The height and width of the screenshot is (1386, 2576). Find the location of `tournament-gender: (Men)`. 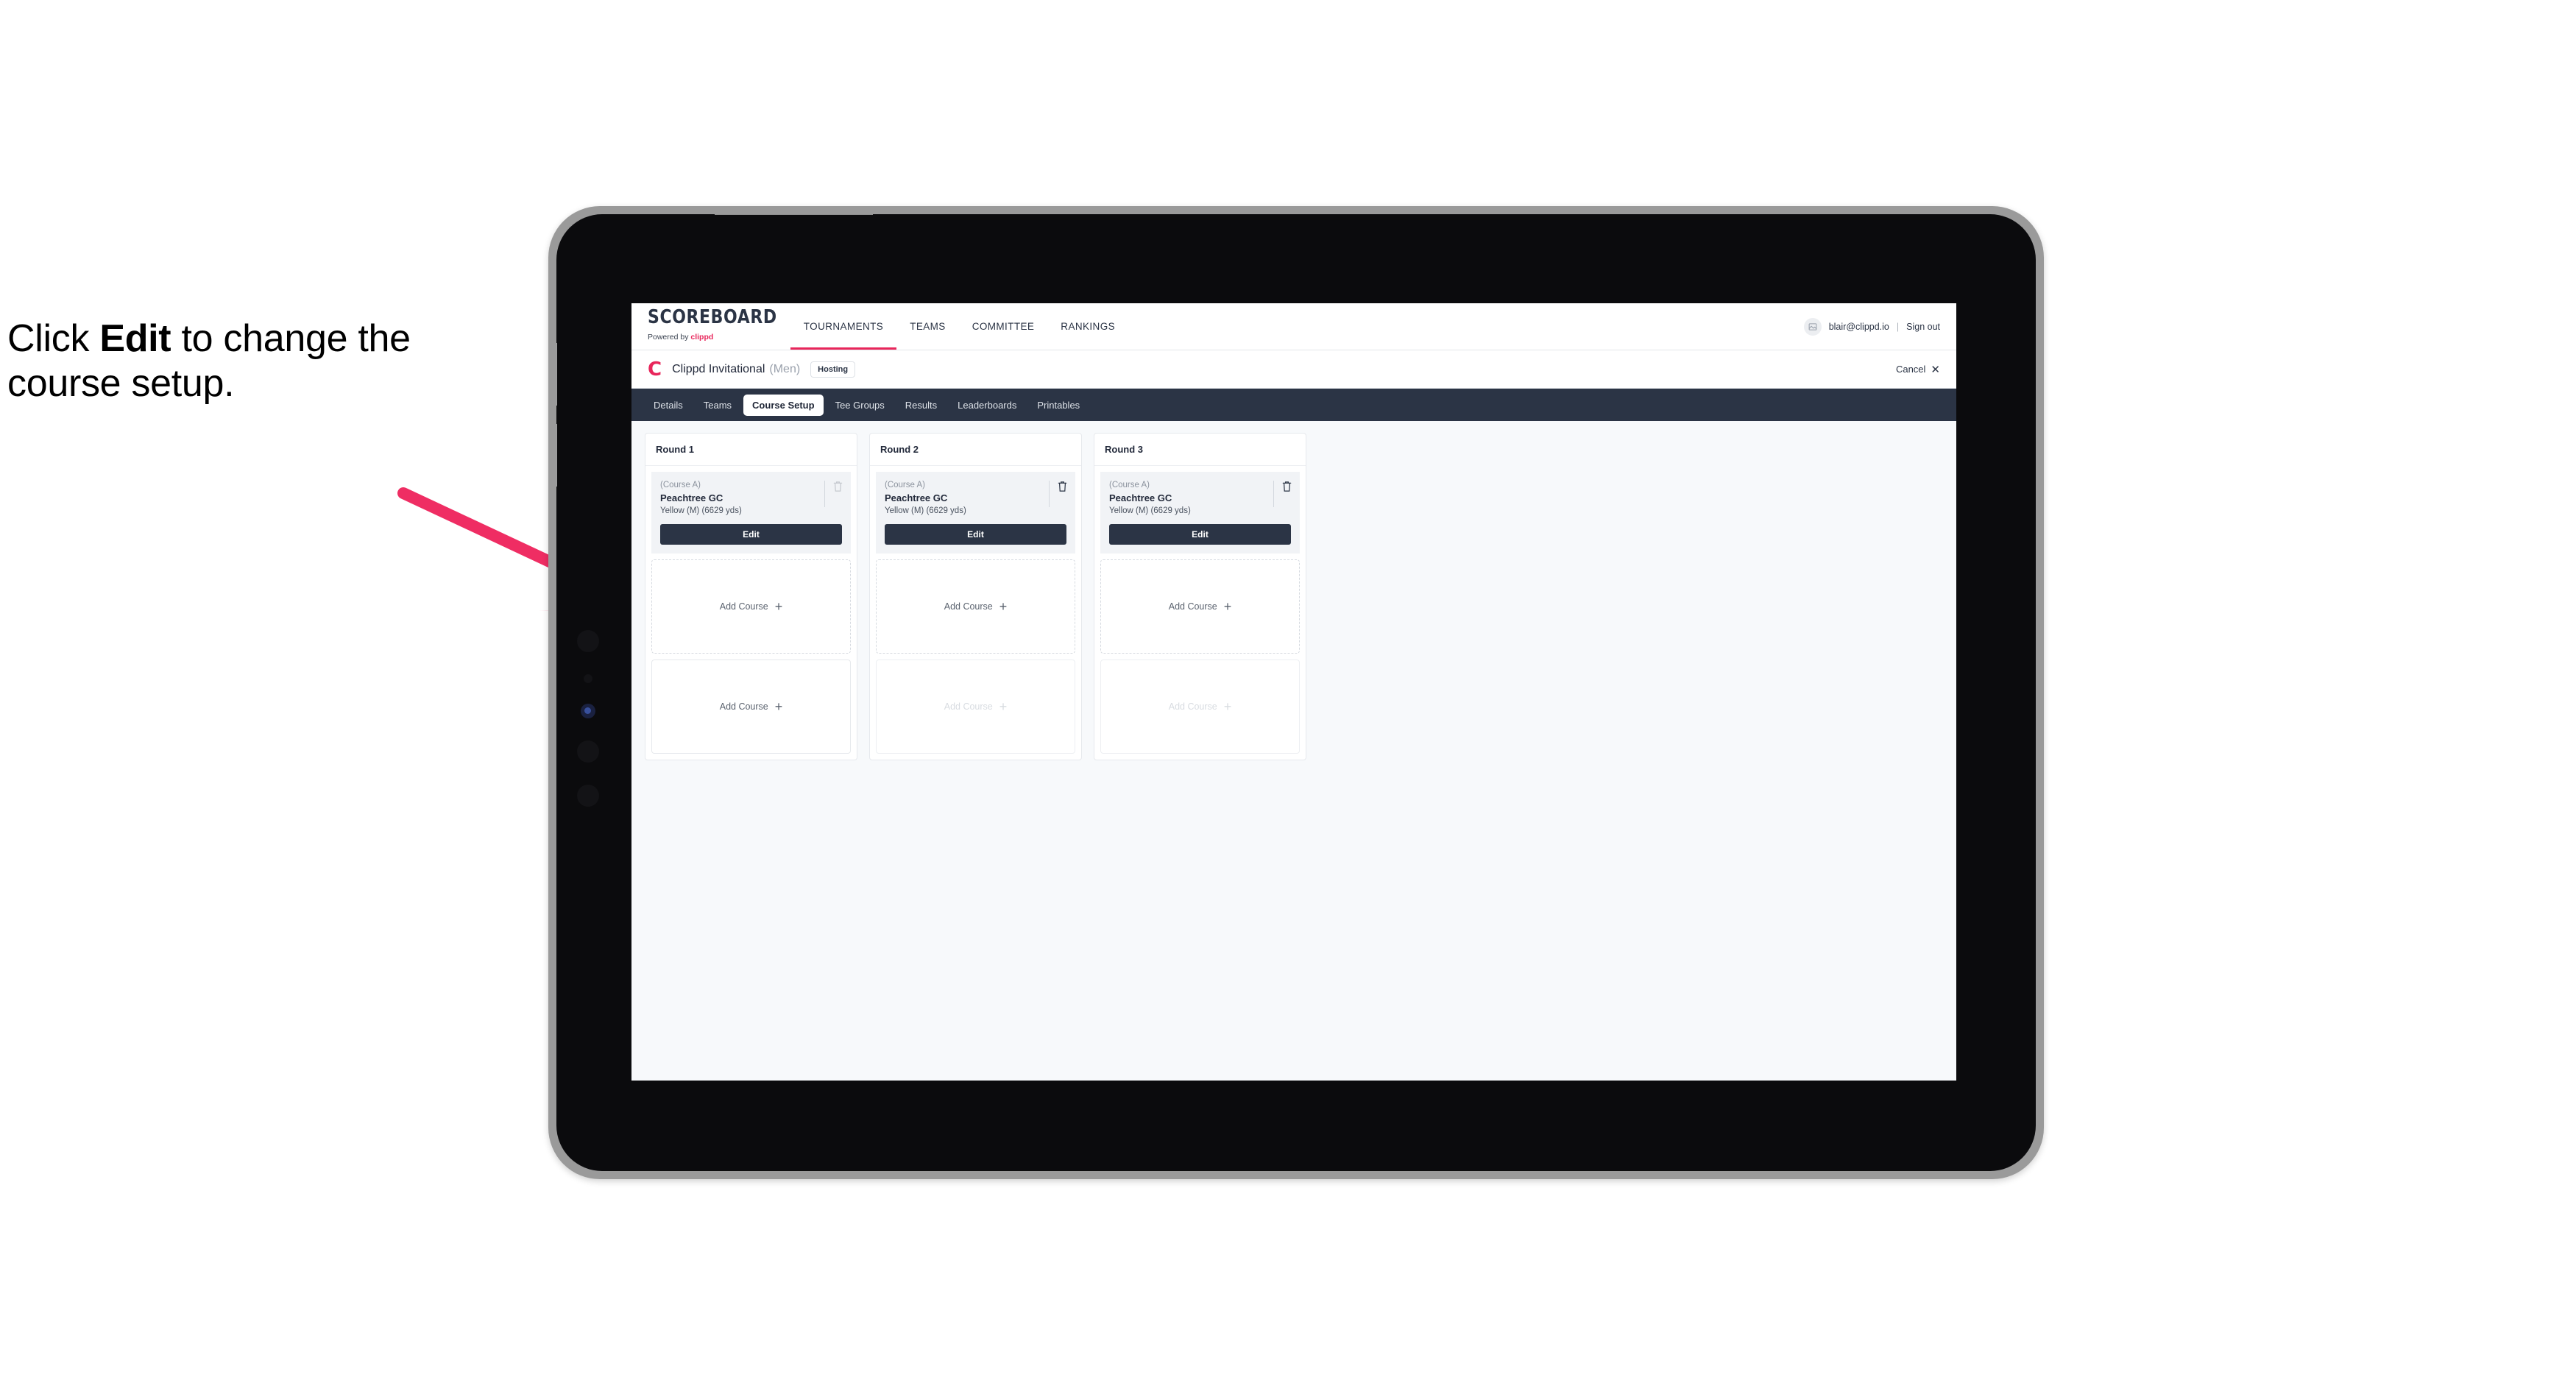

tournament-gender: (Men) is located at coordinates (785, 368).